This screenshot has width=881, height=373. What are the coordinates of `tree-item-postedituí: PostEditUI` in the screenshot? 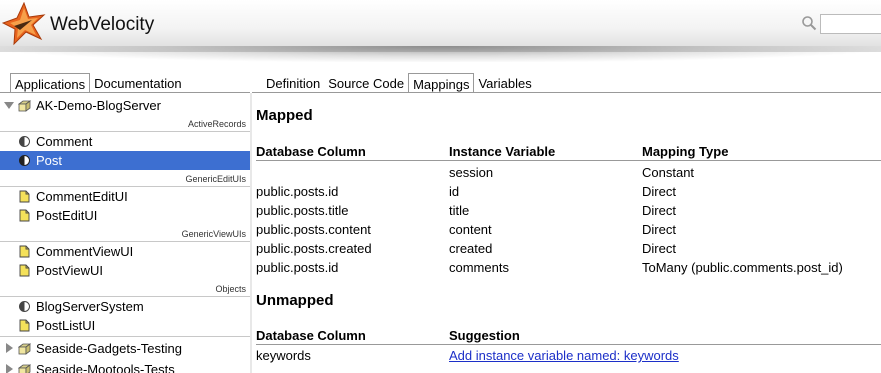 It's located at (125, 215).